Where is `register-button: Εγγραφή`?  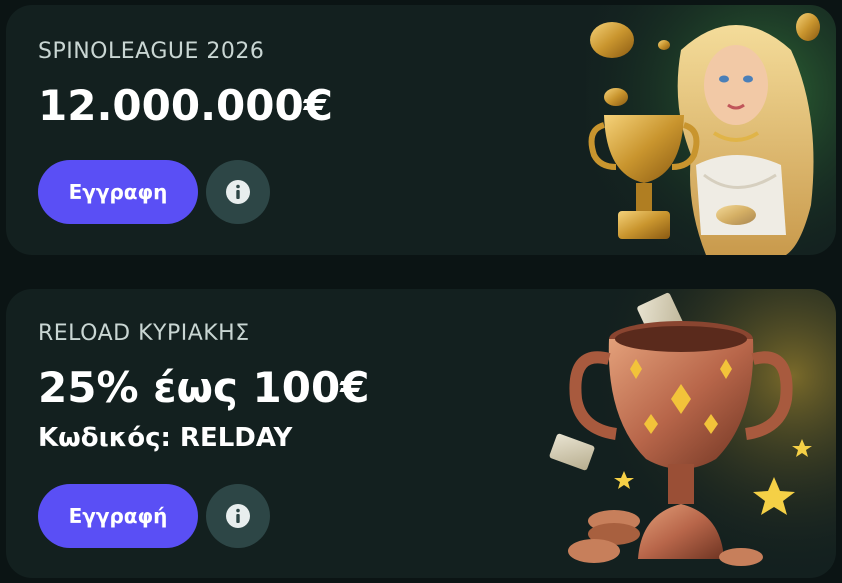 register-button: Εγγραφή is located at coordinates (118, 516).